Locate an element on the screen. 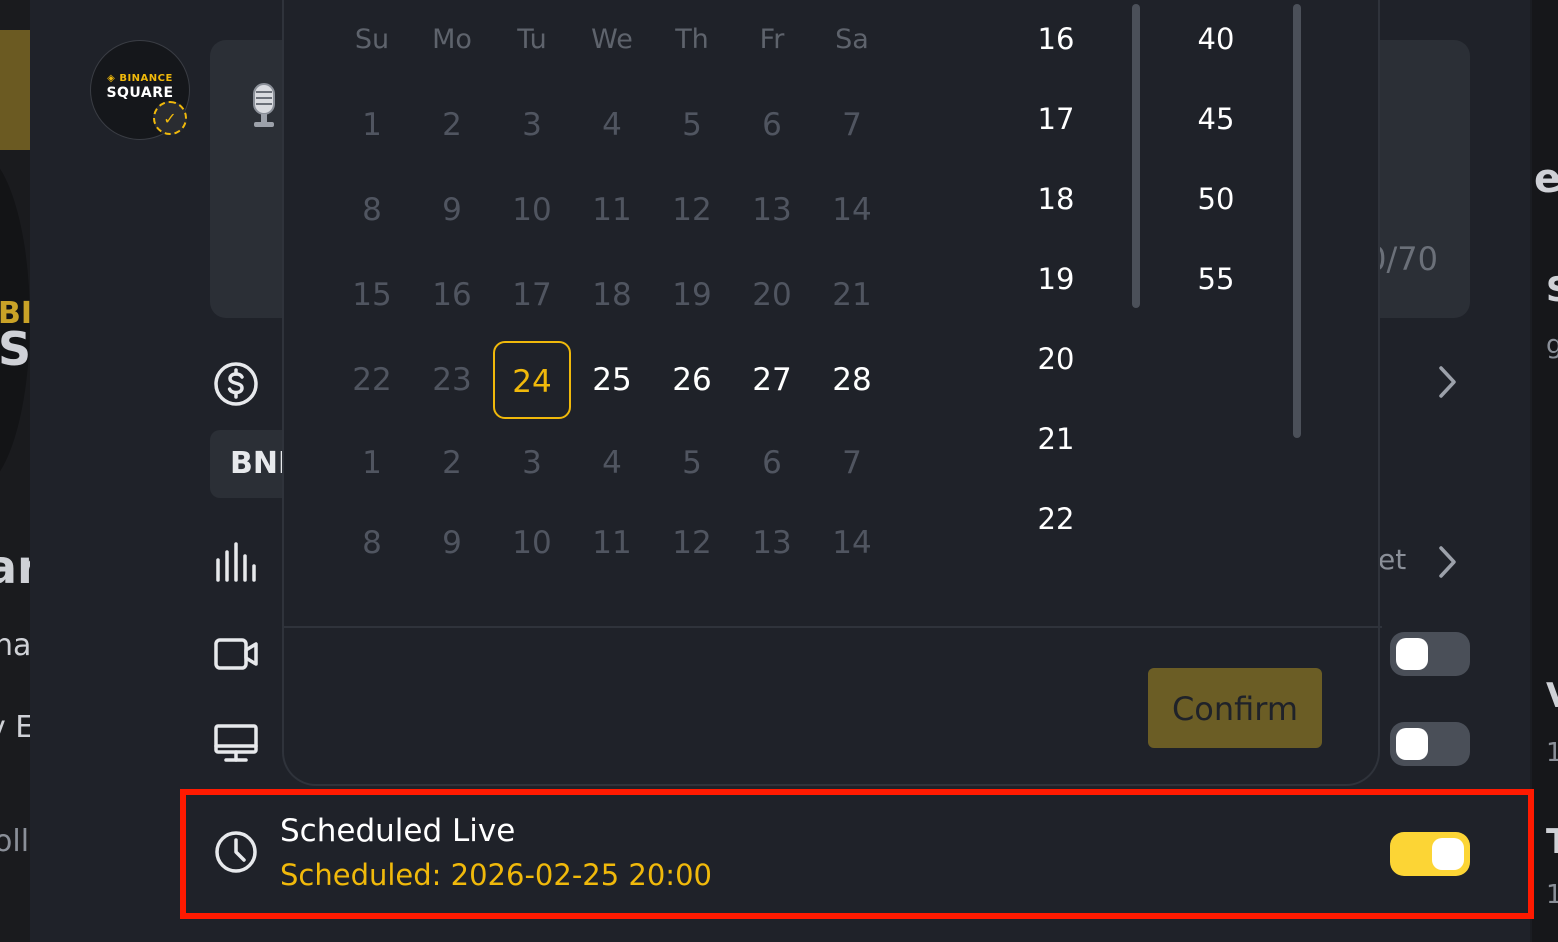 This screenshot has height=942, width=1558. background-left-strip: BI SC ar na v E oll is located at coordinates (15, 471).